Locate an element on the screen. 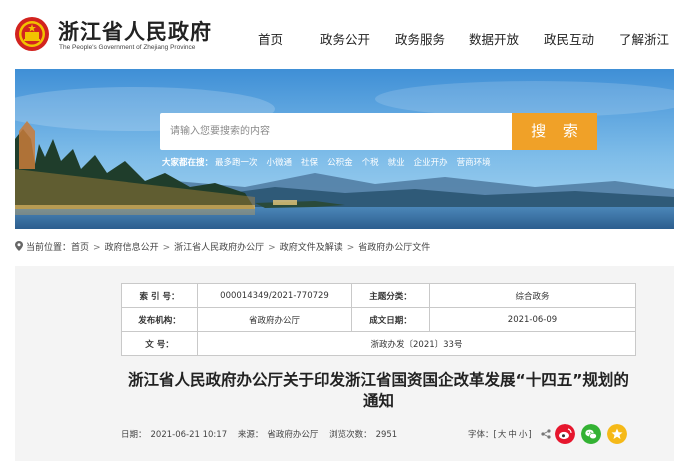 The width and height of the screenshot is (689, 461). table-row: 发布机构： 省政府办公厅 成文日期： 2021-06-09 is located at coordinates (378, 319).